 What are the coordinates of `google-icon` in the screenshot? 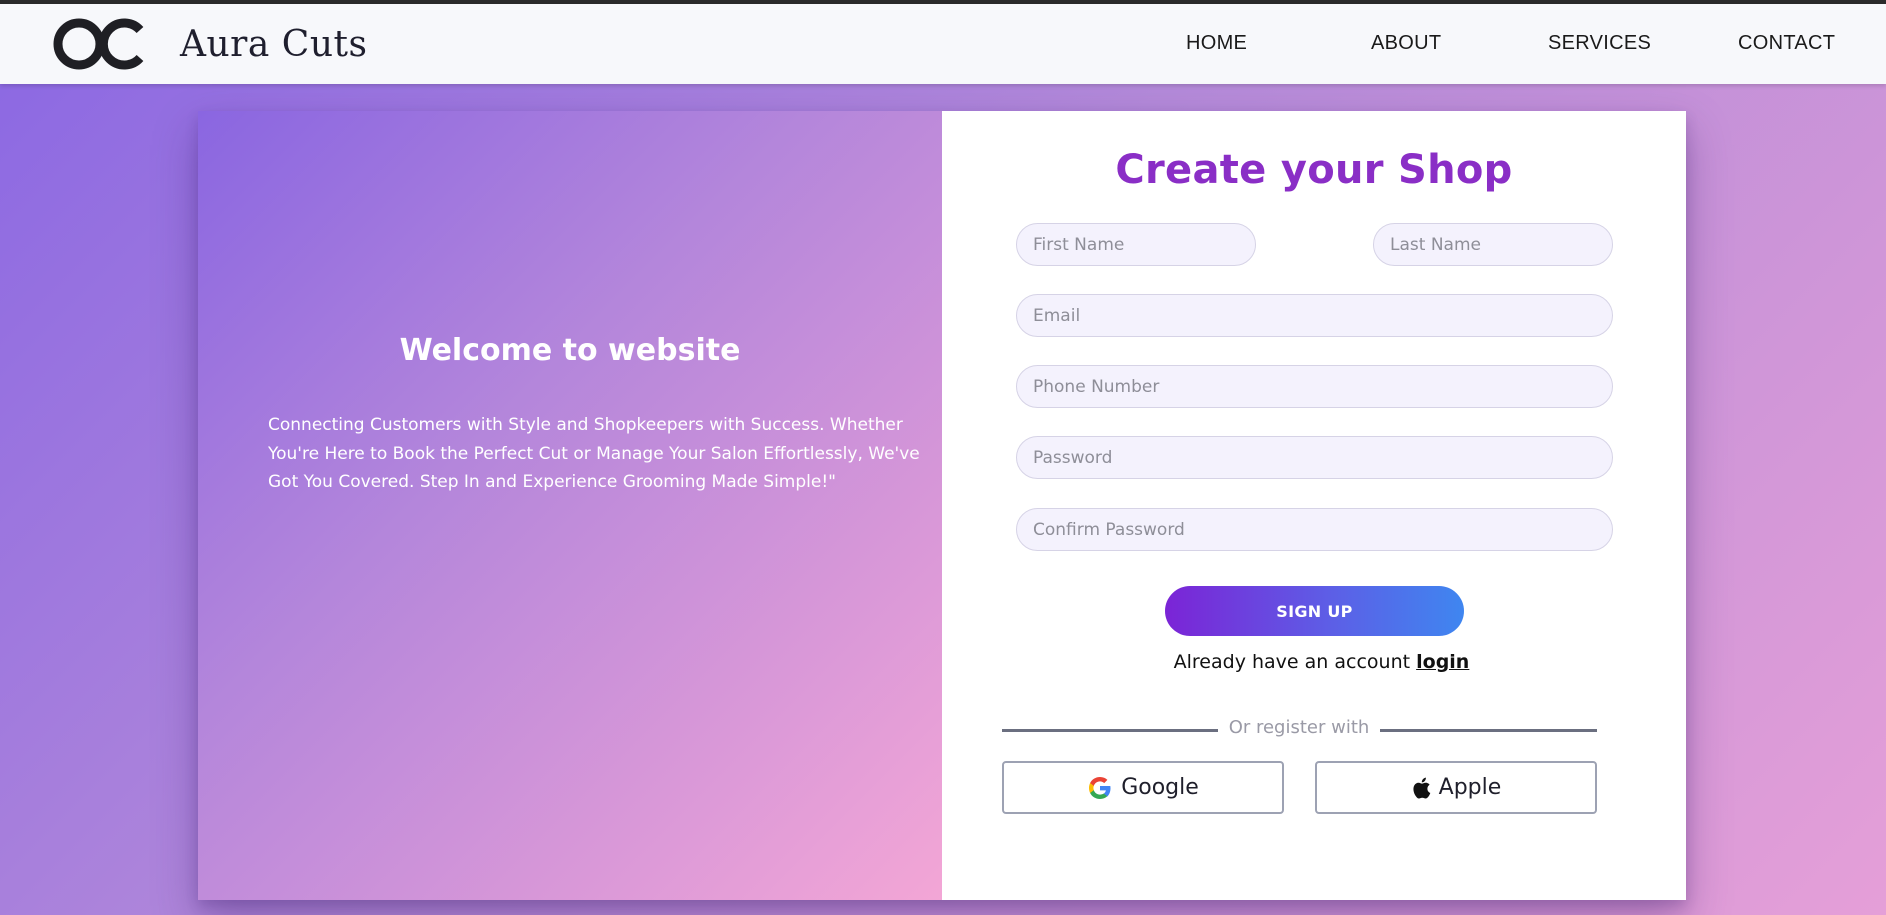 It's located at (1100, 788).